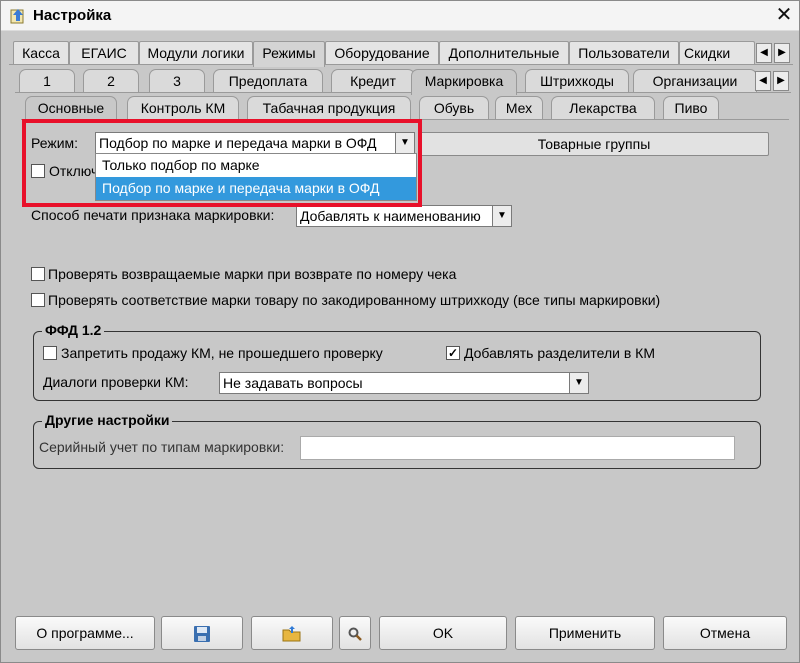 The height and width of the screenshot is (663, 800). What do you see at coordinates (293, 383) in the screenshot?
I see `dialogs-select-value: Не задавать вопросы` at bounding box center [293, 383].